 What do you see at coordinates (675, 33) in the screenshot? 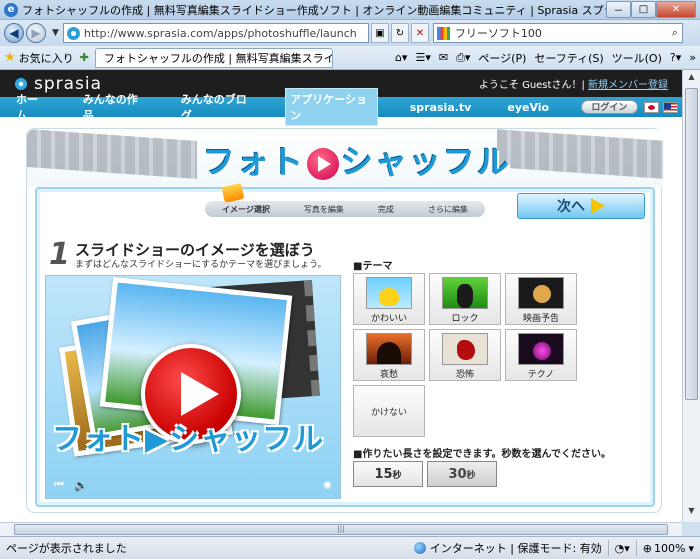
I see `search-icon: ⌕` at bounding box center [675, 33].